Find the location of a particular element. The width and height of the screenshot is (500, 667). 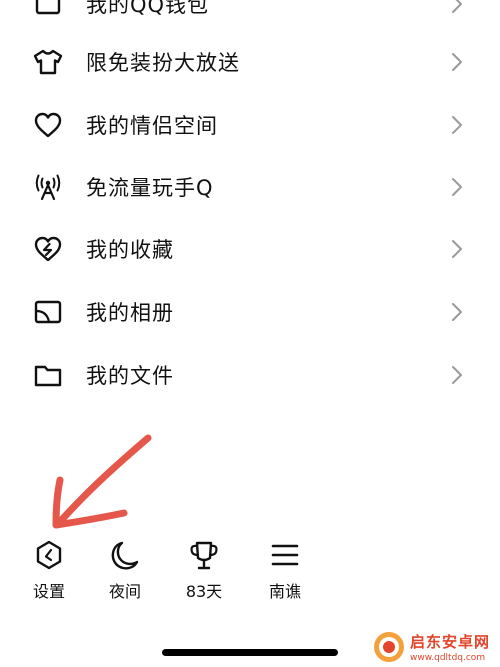

menu-item-label: 我的情侣空间 is located at coordinates (152, 126).